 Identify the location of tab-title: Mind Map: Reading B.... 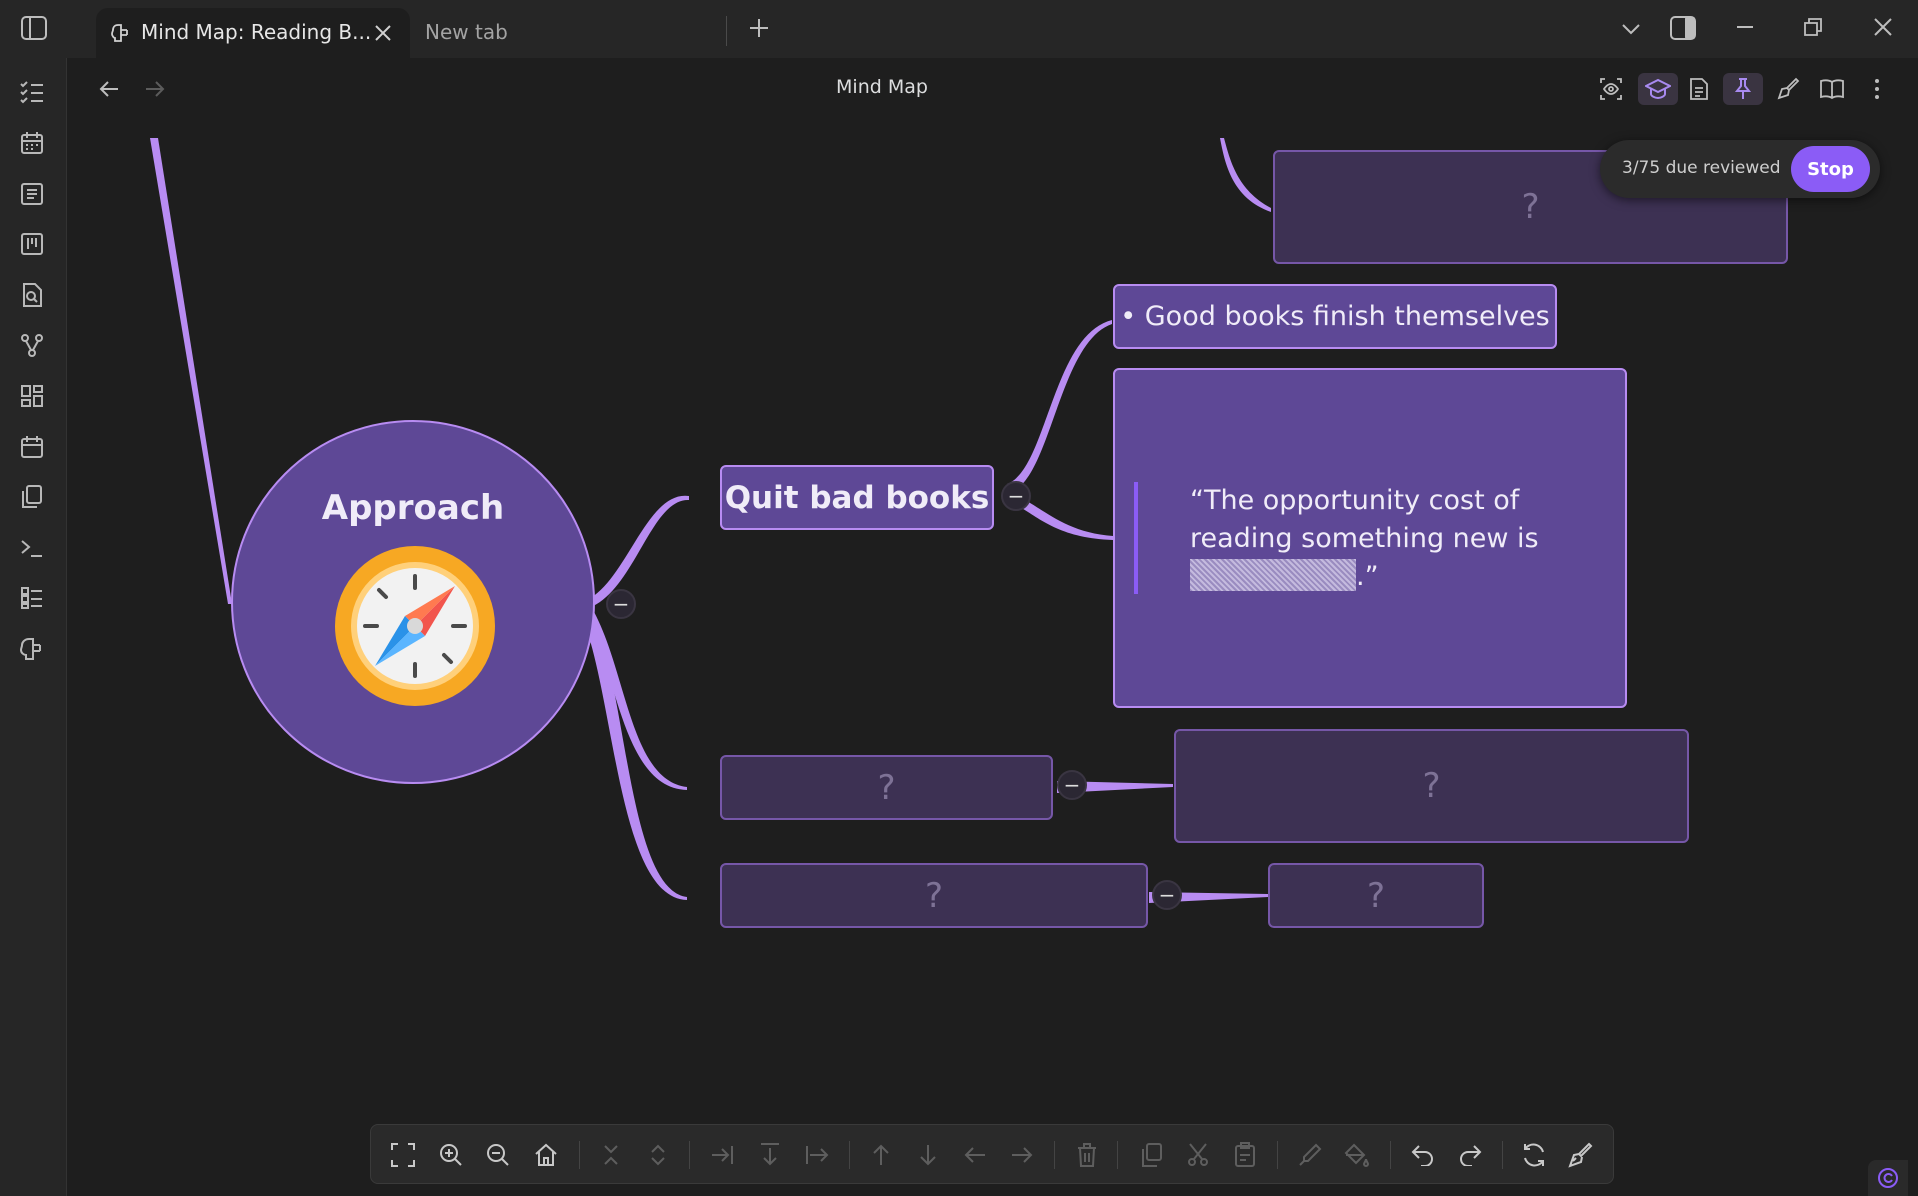
(256, 32).